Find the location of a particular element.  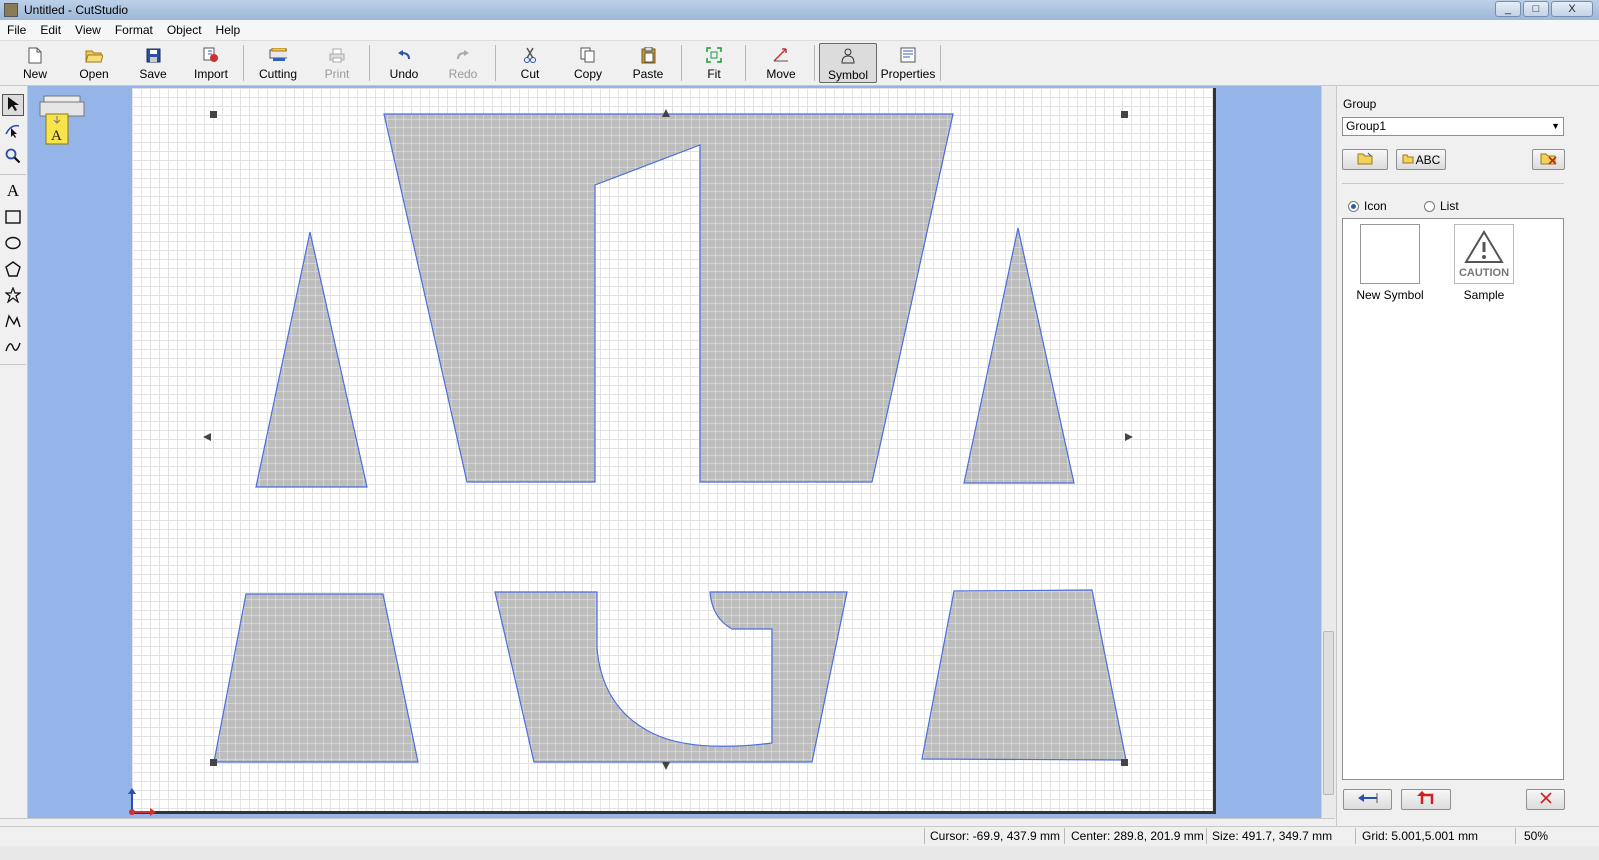

symbol-button: Symbol is located at coordinates (848, 63).